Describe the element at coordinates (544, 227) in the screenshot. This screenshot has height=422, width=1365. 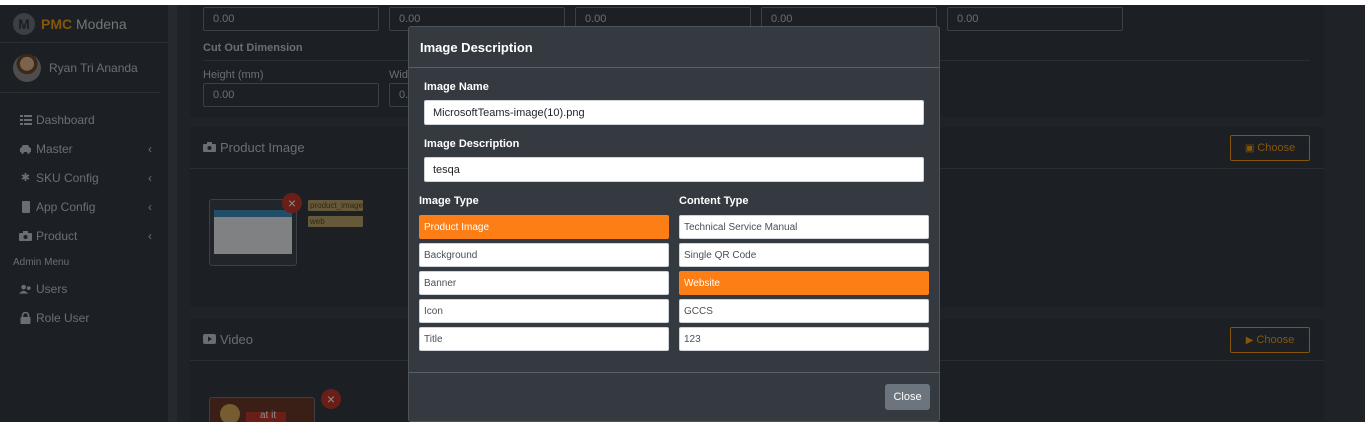
I see `image-type-option: Product Image` at that location.